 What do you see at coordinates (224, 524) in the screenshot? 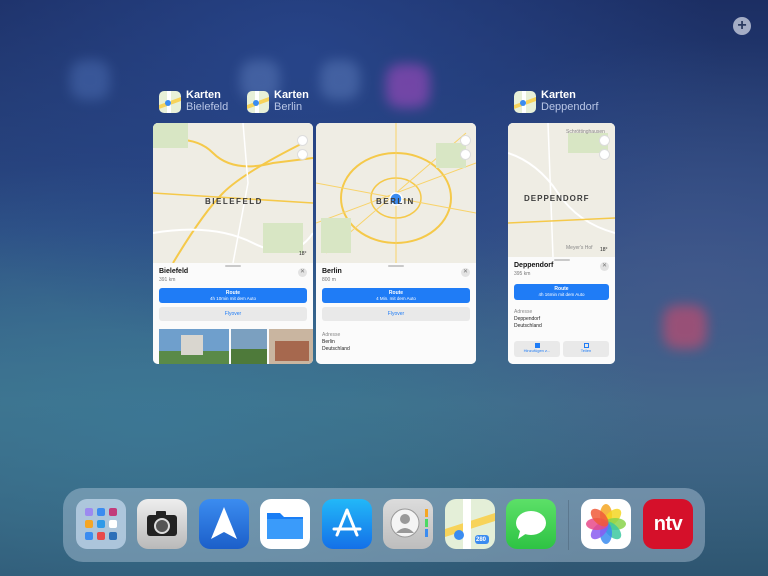
I see `spark-icon` at bounding box center [224, 524].